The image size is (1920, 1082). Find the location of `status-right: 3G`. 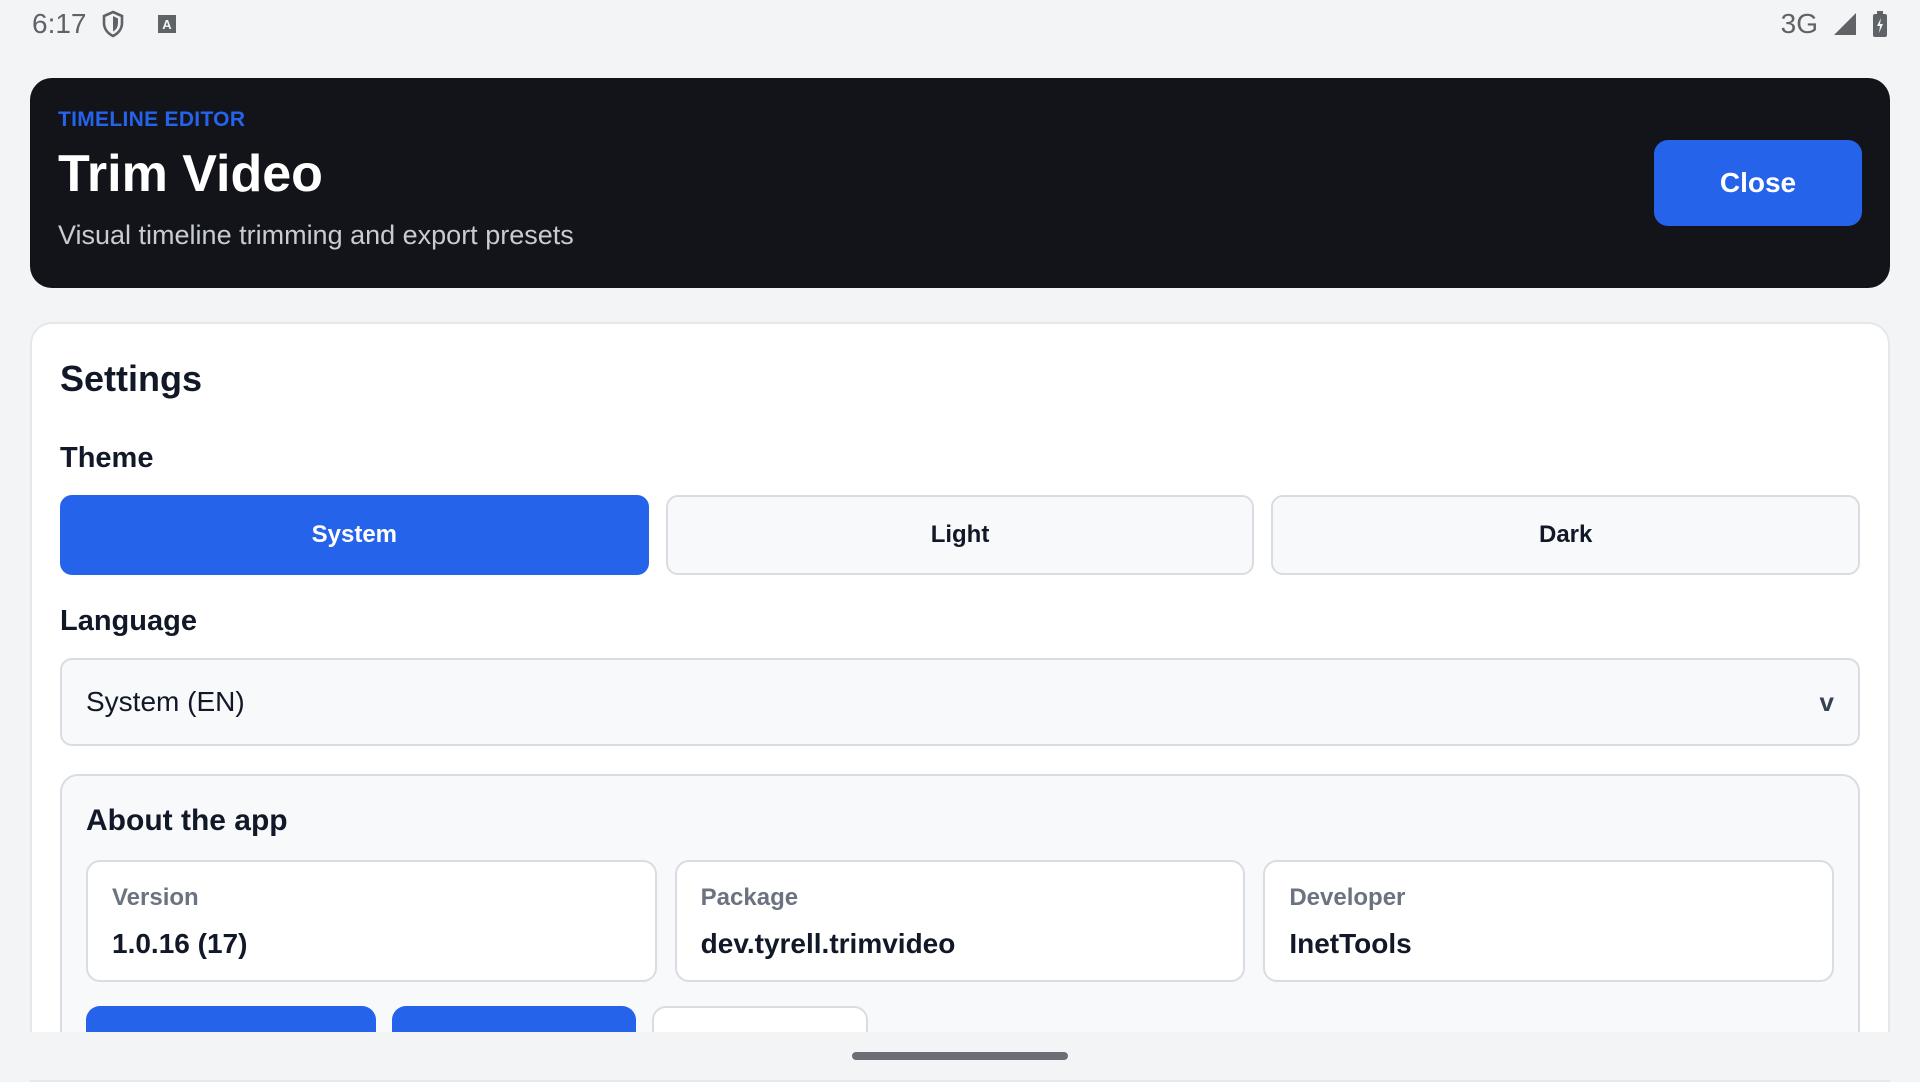

status-right: 3G is located at coordinates (1834, 24).